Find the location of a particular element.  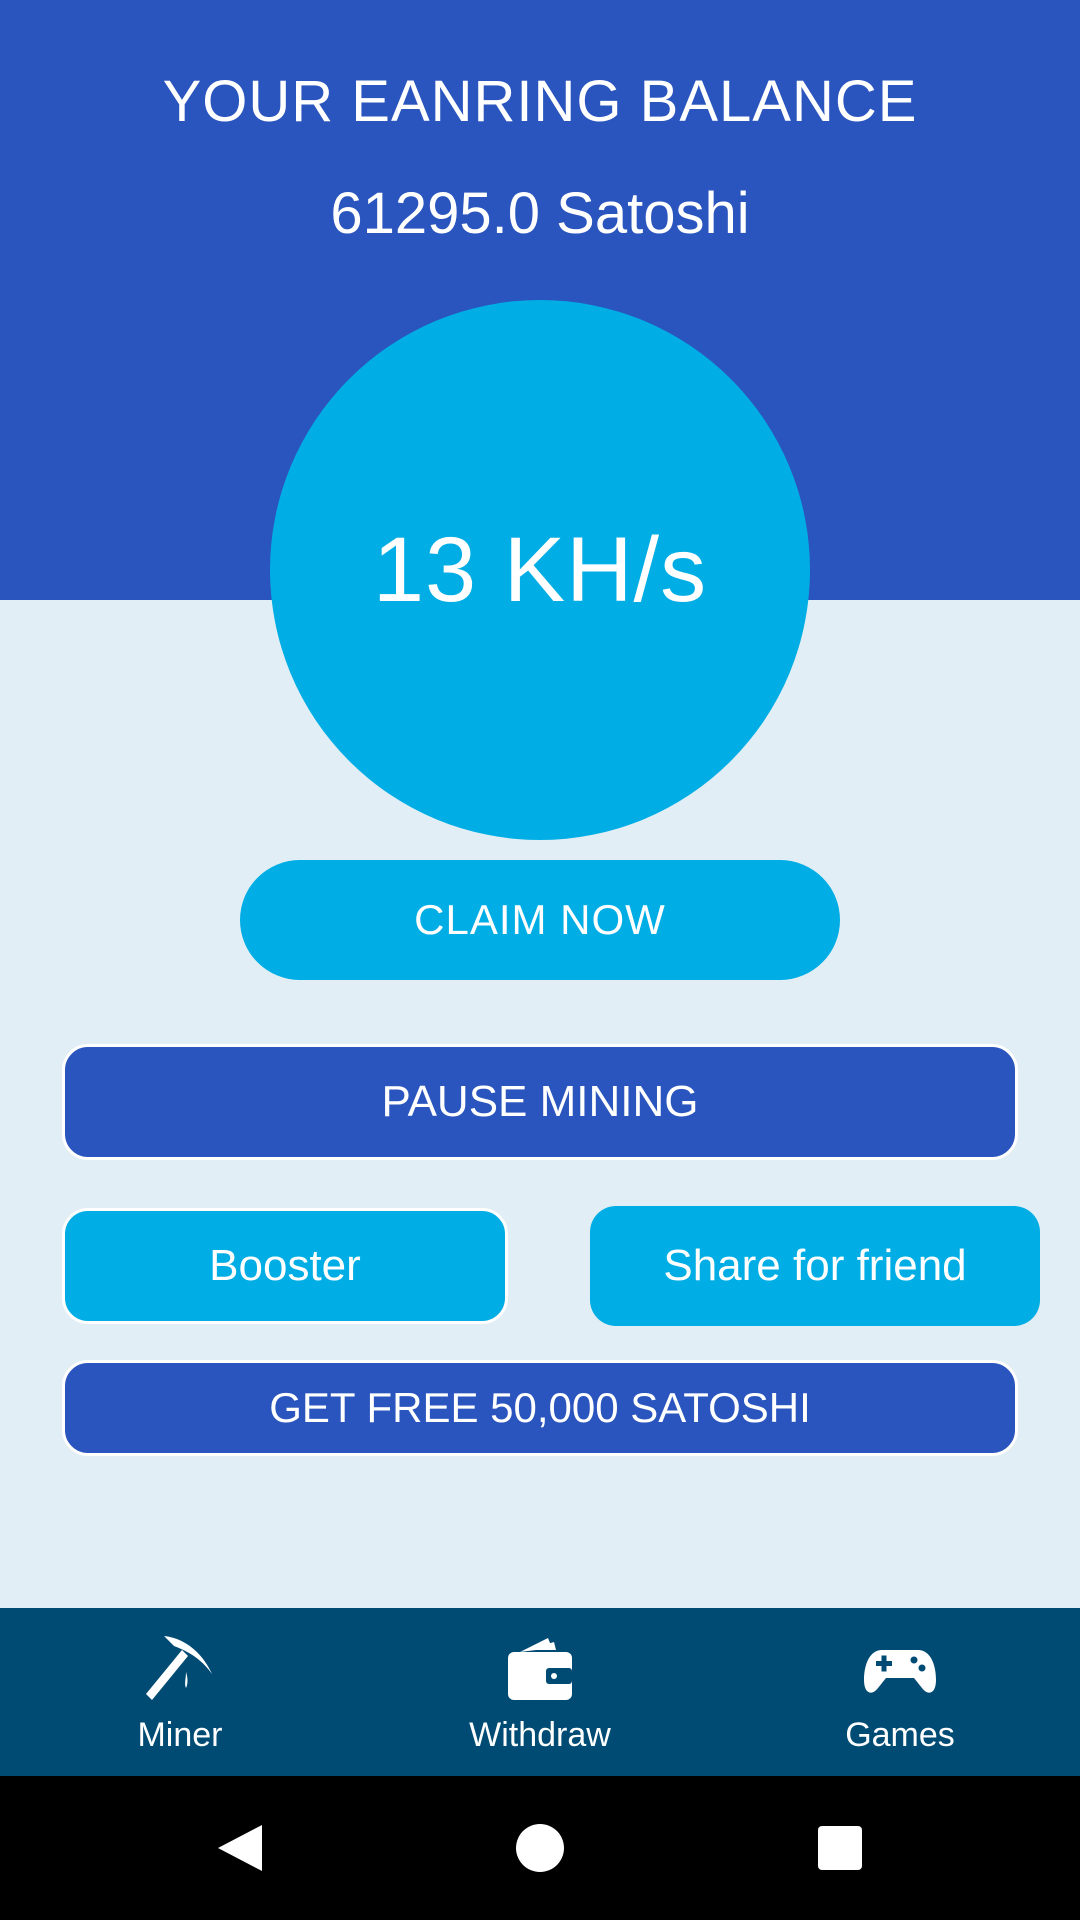

pause-mining-button: PAUSE MINING is located at coordinates (540, 1102).